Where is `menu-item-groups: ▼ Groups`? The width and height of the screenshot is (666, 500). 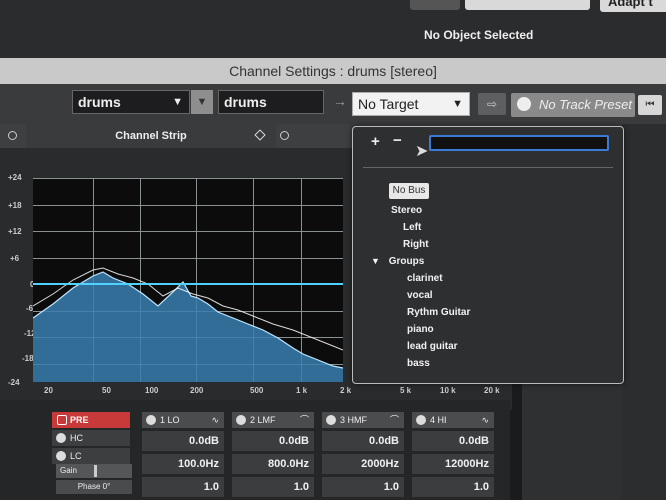 menu-item-groups: ▼ Groups is located at coordinates (397, 261).